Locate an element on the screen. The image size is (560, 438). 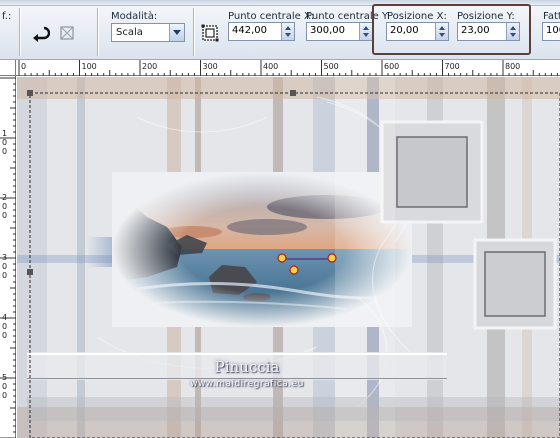
mode-value: Scala is located at coordinates (129, 32).